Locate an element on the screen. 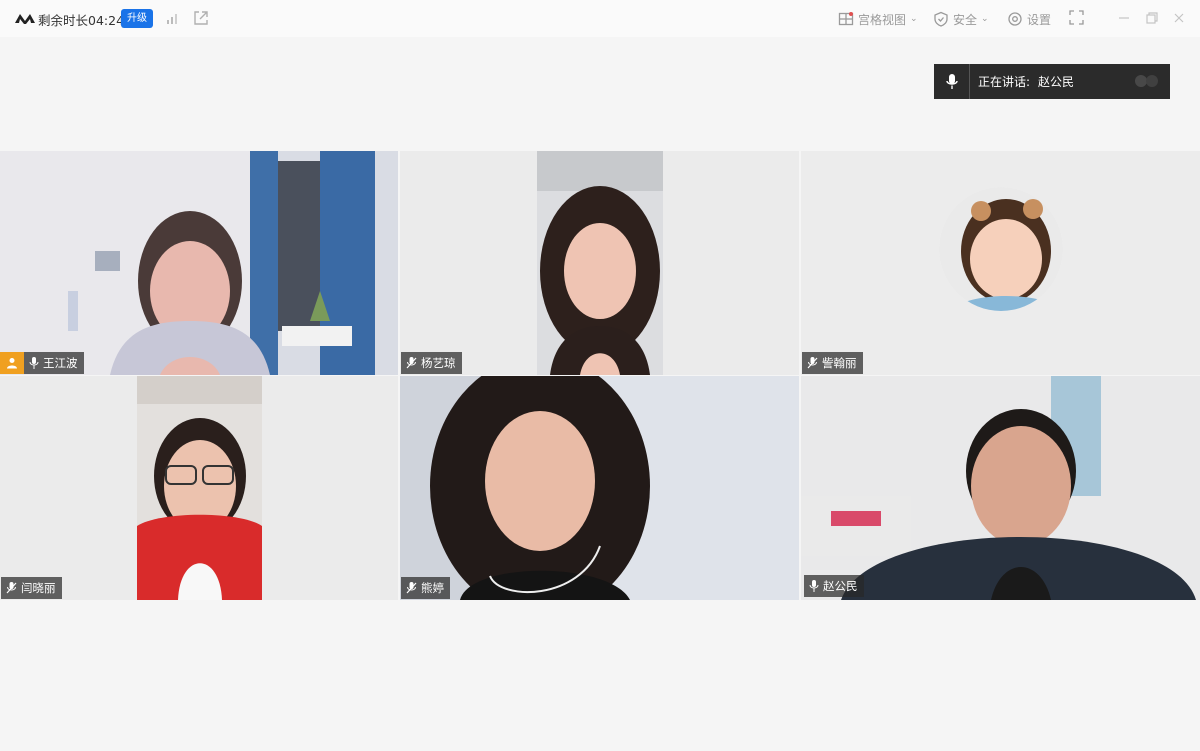 This screenshot has height=751, width=1200. minimize-icon is located at coordinates (1124, 18).